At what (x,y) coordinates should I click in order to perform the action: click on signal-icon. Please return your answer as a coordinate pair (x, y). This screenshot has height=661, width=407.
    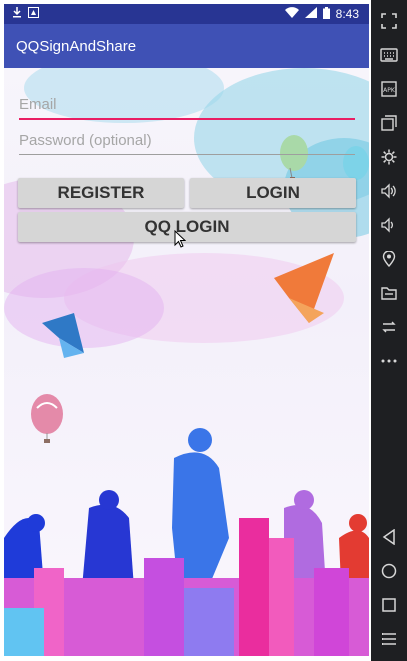
    Looking at the image, I should click on (310, 14).